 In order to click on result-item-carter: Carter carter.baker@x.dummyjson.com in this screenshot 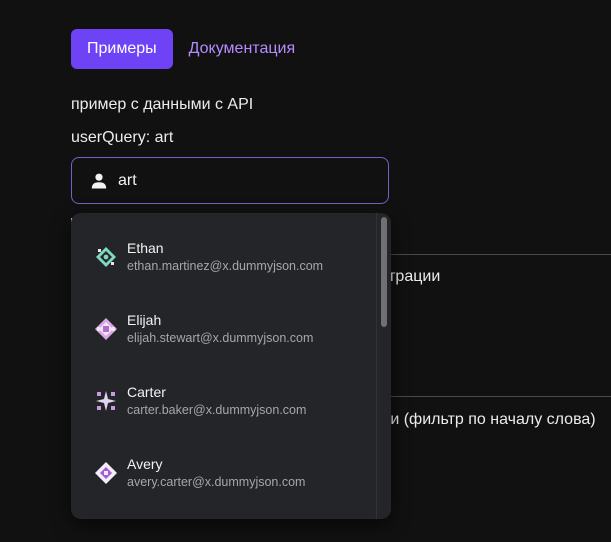, I will do `click(223, 393)`.